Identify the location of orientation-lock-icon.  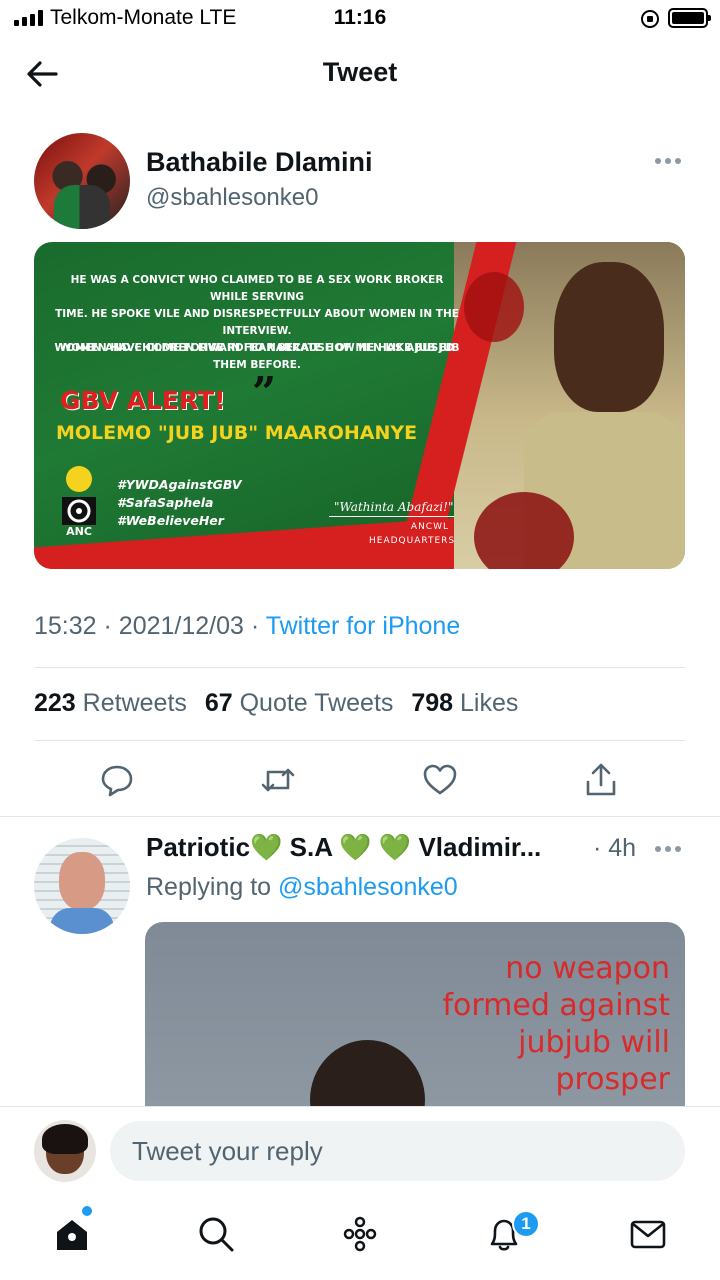
(650, 19).